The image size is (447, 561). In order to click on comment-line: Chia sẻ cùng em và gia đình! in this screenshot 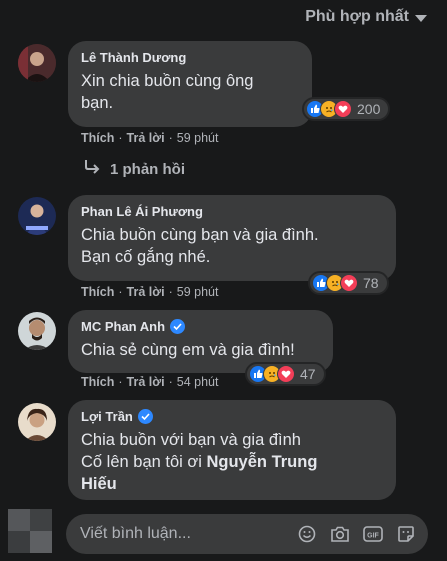, I will do `click(188, 350)`.